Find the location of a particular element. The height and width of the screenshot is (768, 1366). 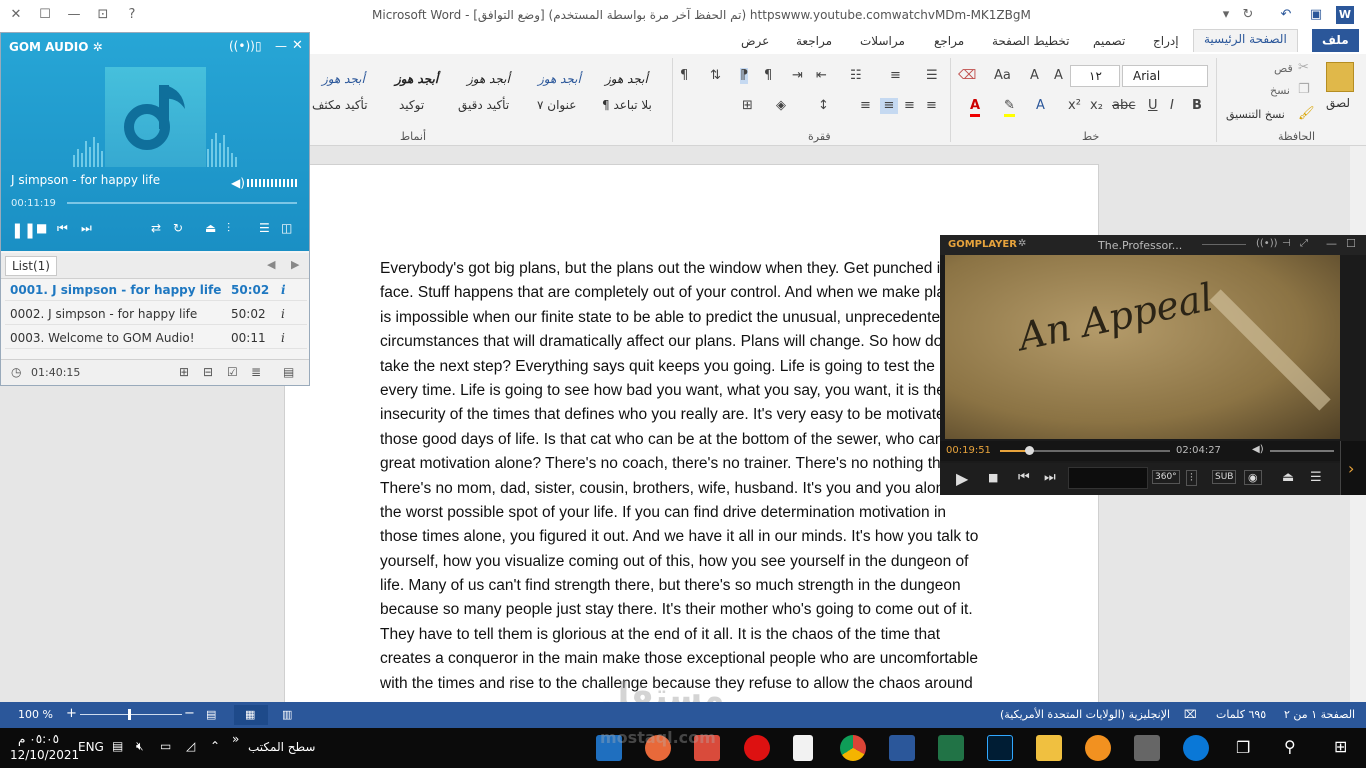

align-left-icon: ≡ is located at coordinates (931, 106).